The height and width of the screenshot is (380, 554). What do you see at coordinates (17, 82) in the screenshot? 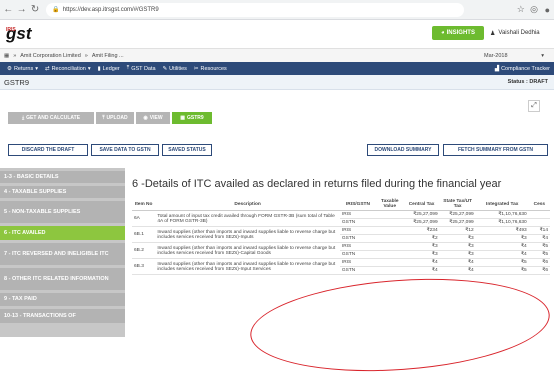
I see `page-title: GSTR9` at bounding box center [17, 82].